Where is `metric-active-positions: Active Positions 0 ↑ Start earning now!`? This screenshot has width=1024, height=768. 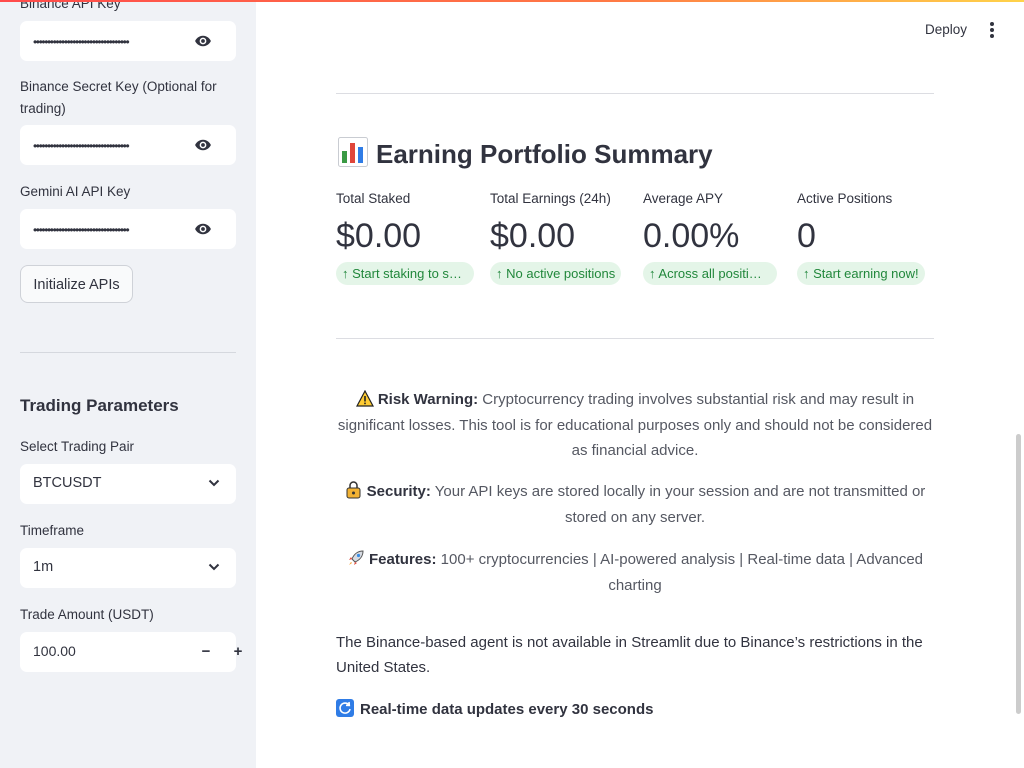
metric-active-positions: Active Positions 0 ↑ Start earning now! is located at coordinates (867, 240).